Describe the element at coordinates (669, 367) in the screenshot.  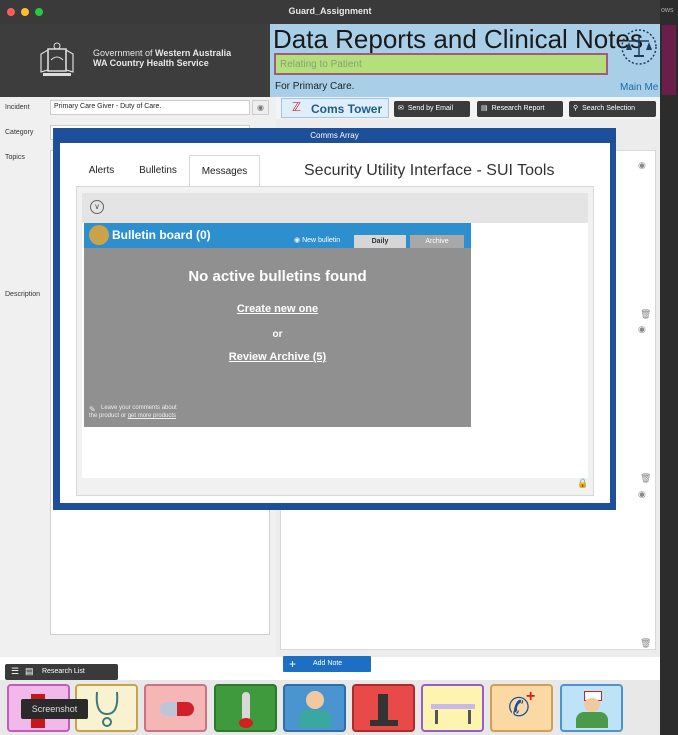
I see `background-window-strip: ows` at that location.